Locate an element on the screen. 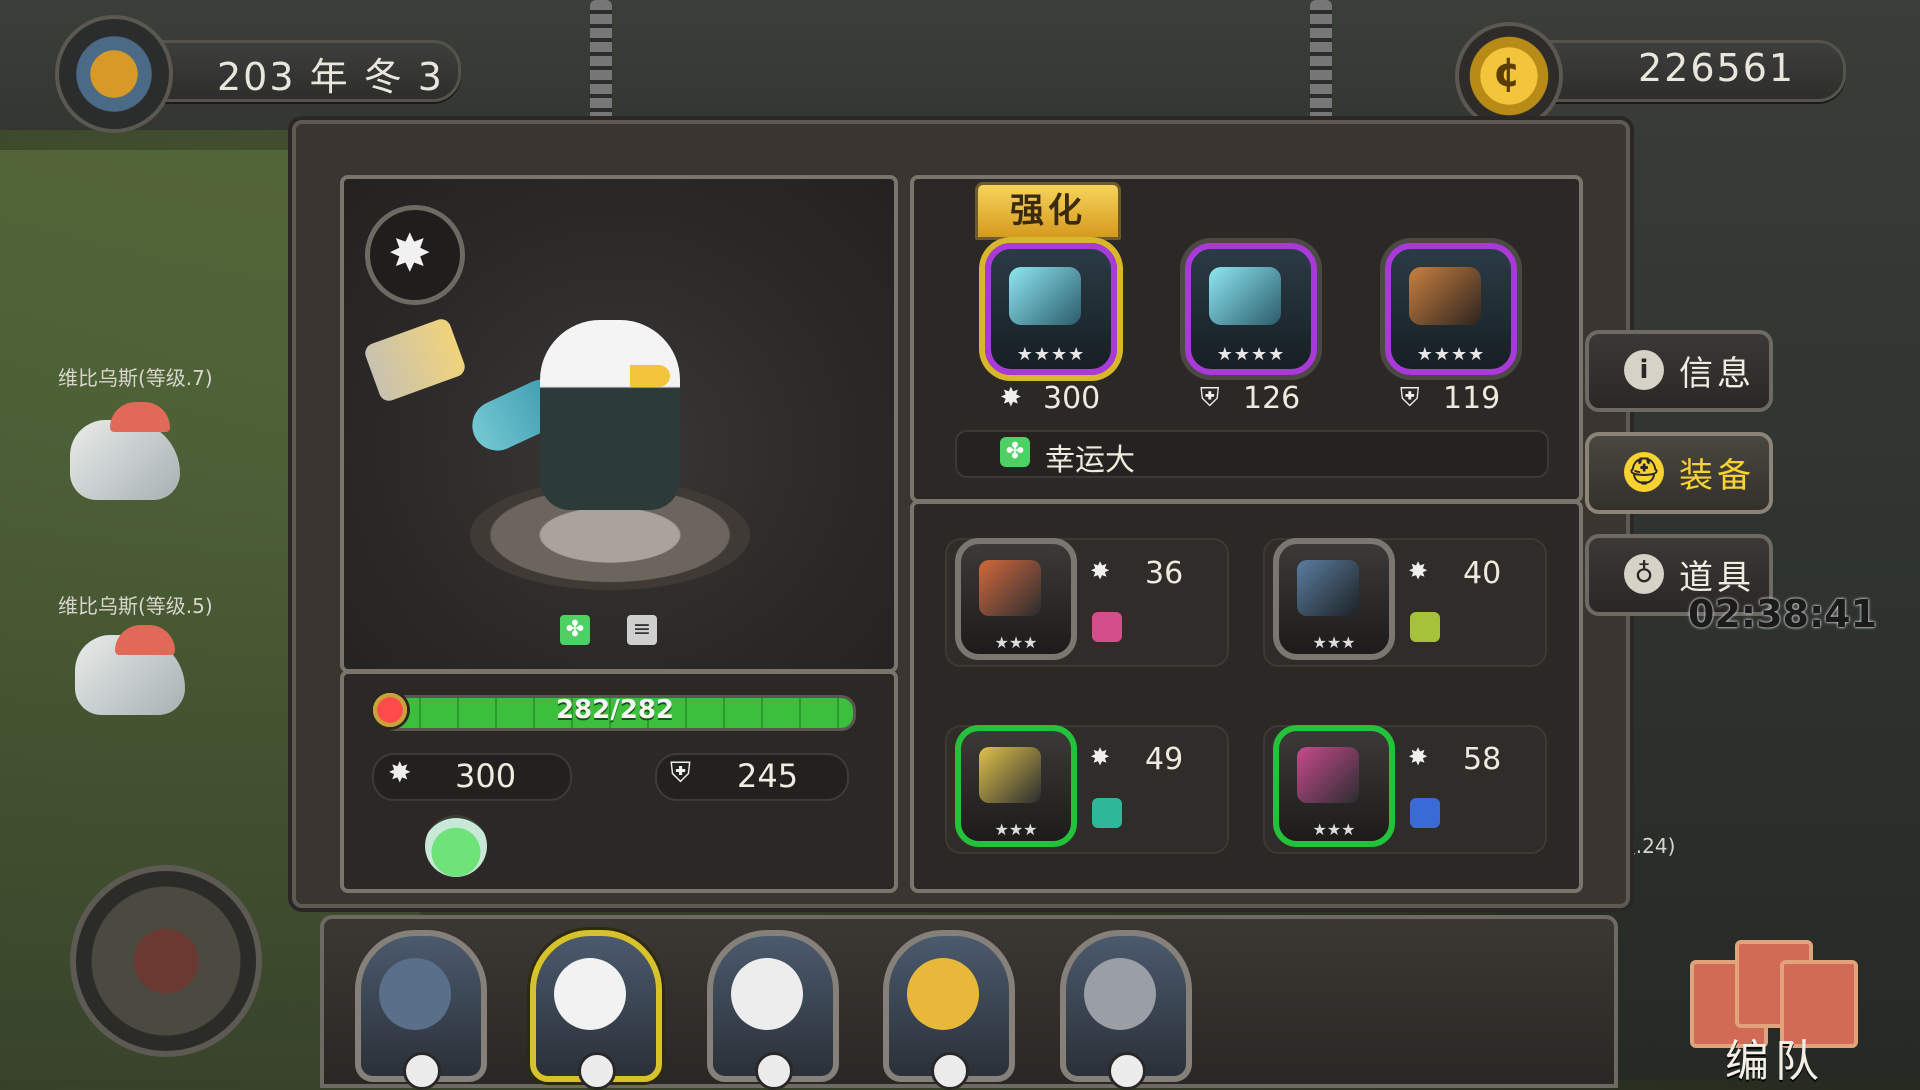 The width and height of the screenshot is (1920, 1090). gold-amount: 226561 is located at coordinates (1717, 68).